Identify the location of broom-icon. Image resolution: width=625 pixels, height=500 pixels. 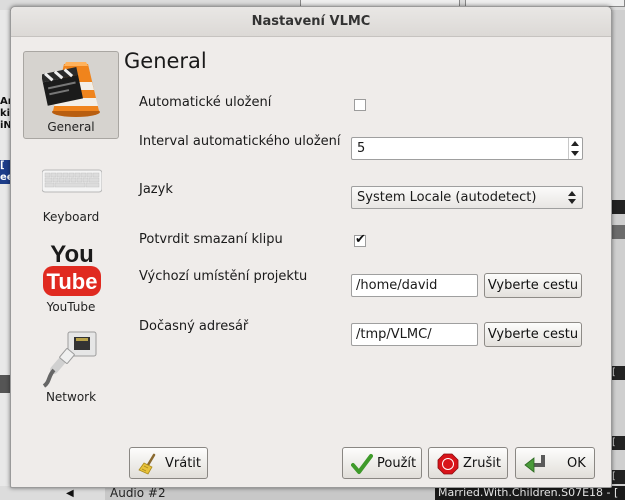
(147, 464).